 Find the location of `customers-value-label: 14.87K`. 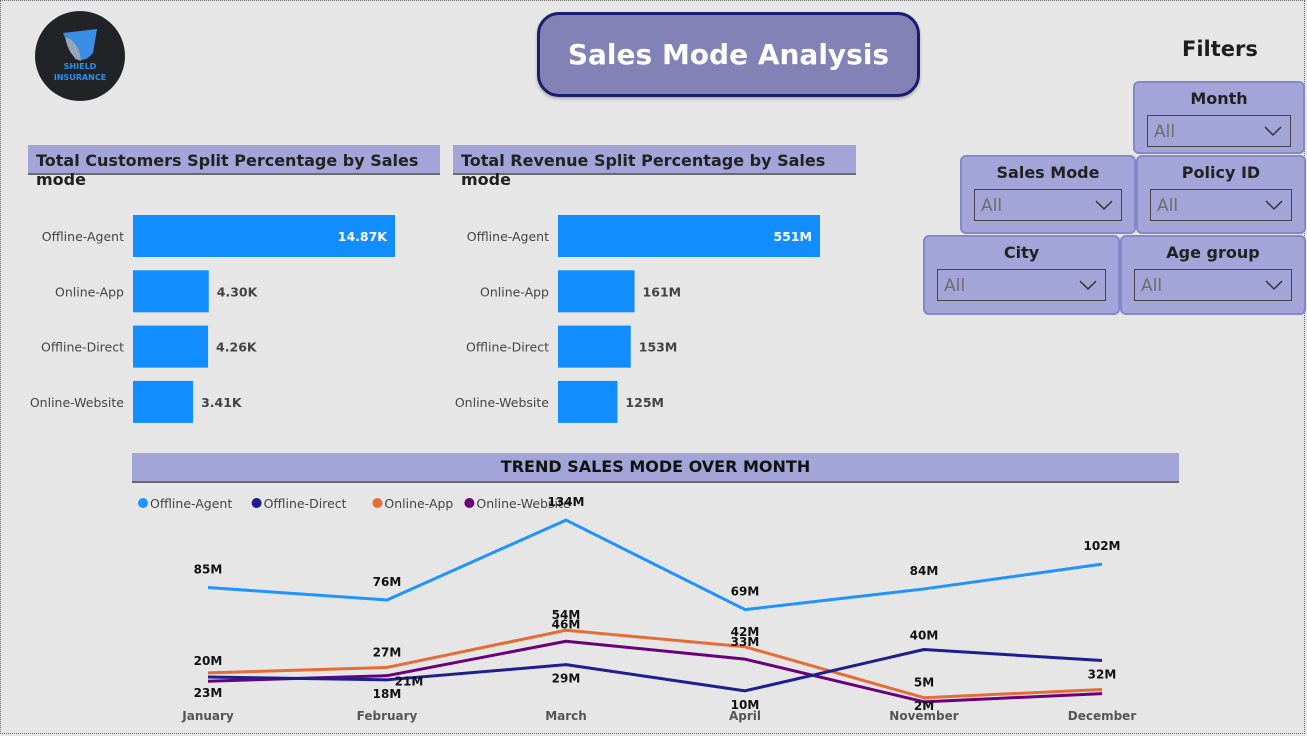

customers-value-label: 14.87K is located at coordinates (363, 236).